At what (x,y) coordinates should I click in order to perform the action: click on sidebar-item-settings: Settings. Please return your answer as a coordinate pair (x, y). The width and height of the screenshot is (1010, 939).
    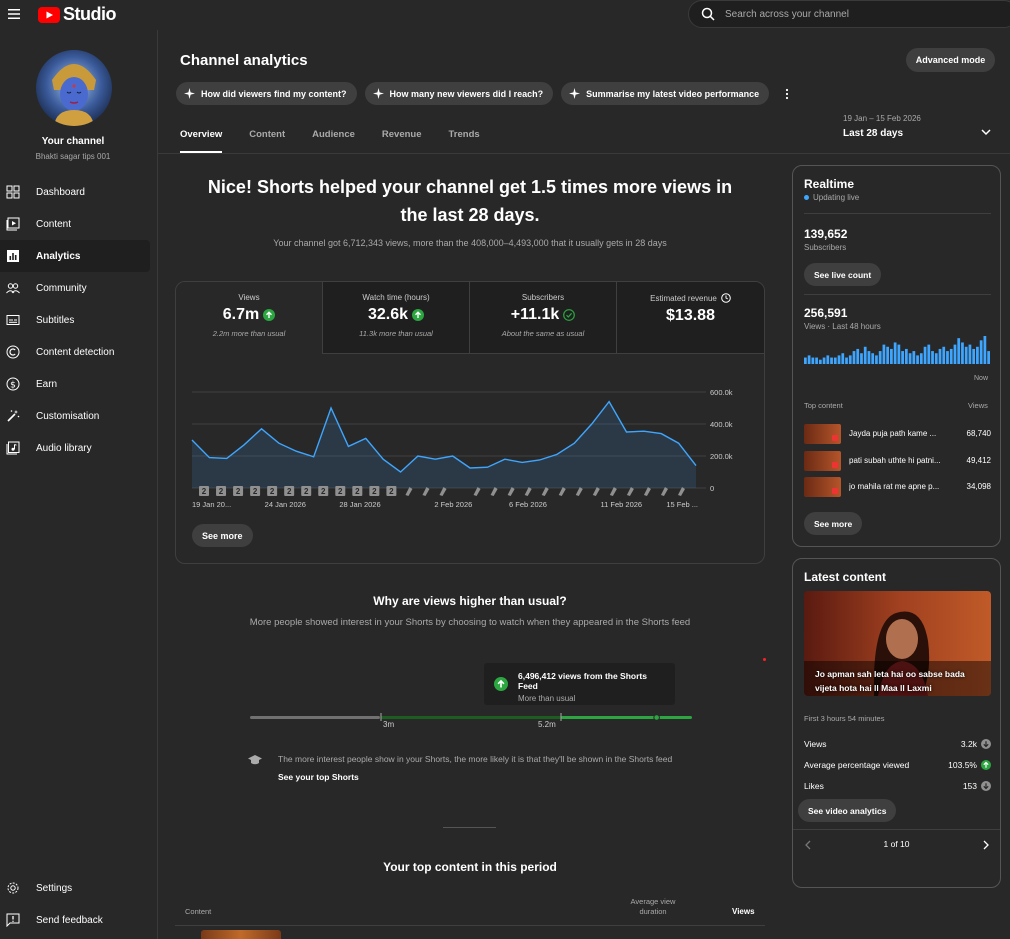
    Looking at the image, I should click on (79, 888).